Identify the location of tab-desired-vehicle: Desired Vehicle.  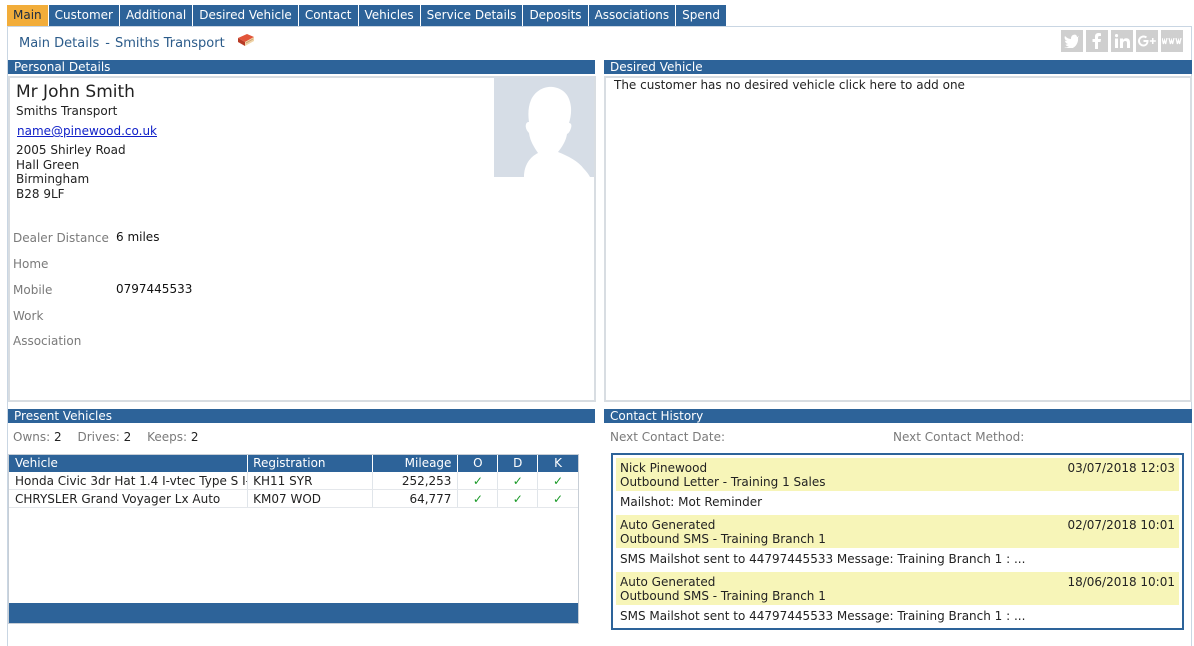
(246, 15).